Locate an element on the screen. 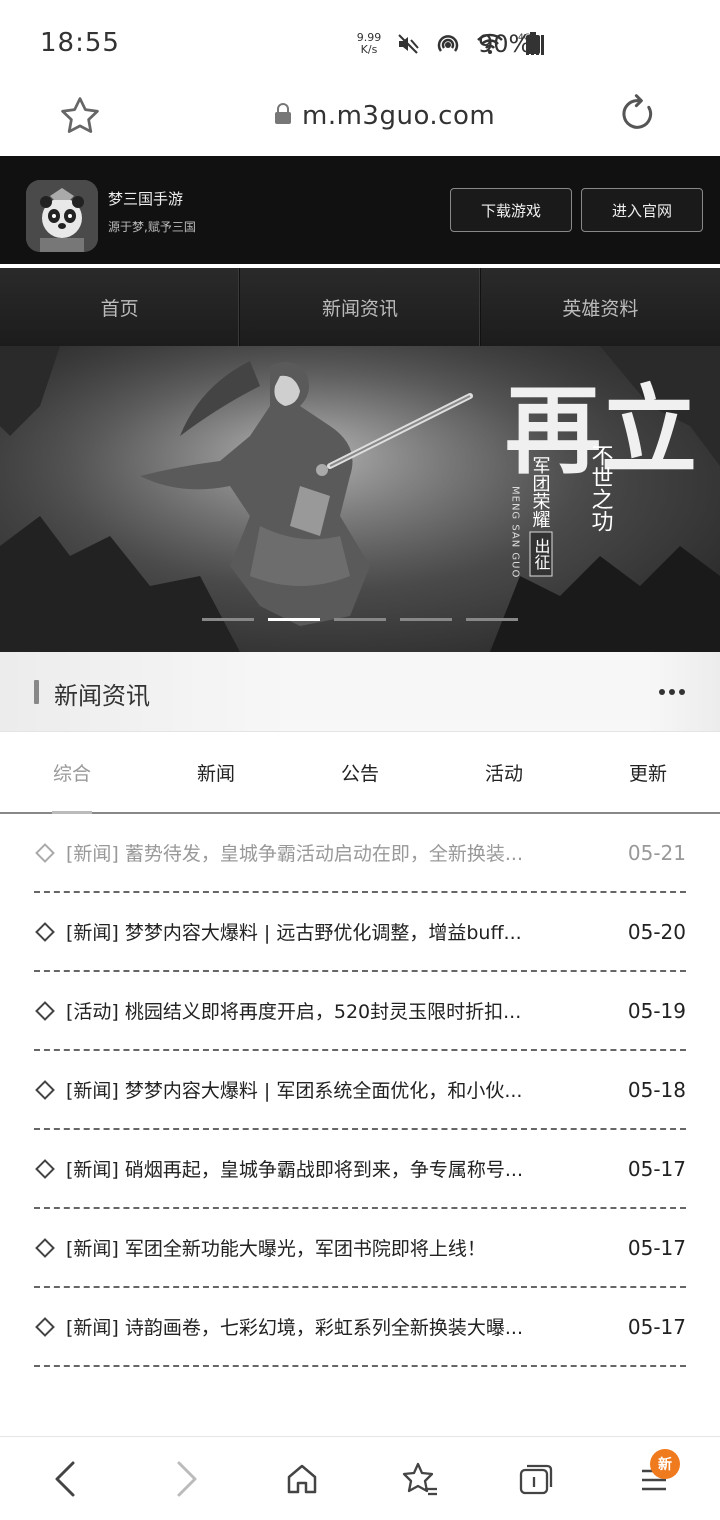 This screenshot has width=720, height=1520. tab-updates: 更新 is located at coordinates (648, 772).